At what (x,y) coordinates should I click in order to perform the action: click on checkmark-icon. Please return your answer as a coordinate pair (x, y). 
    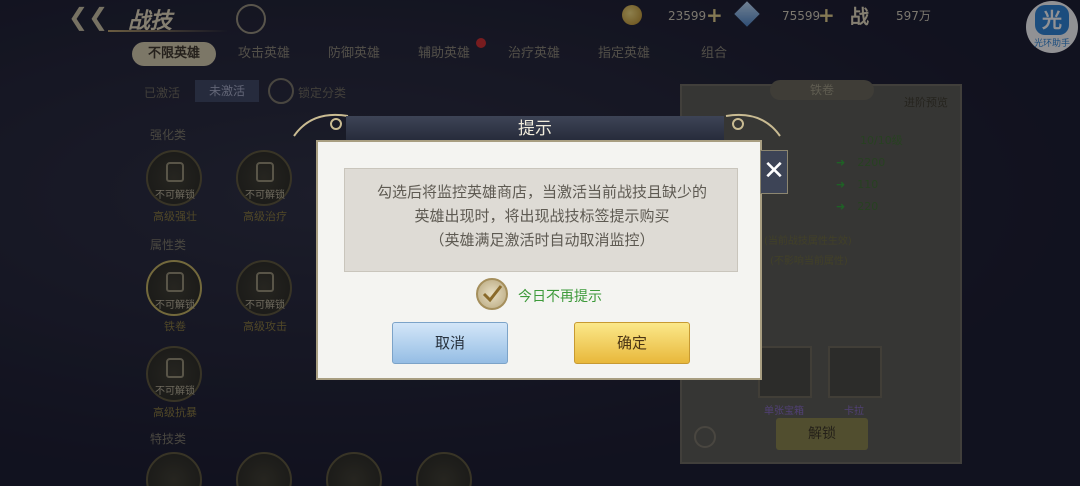
    Looking at the image, I should click on (492, 294).